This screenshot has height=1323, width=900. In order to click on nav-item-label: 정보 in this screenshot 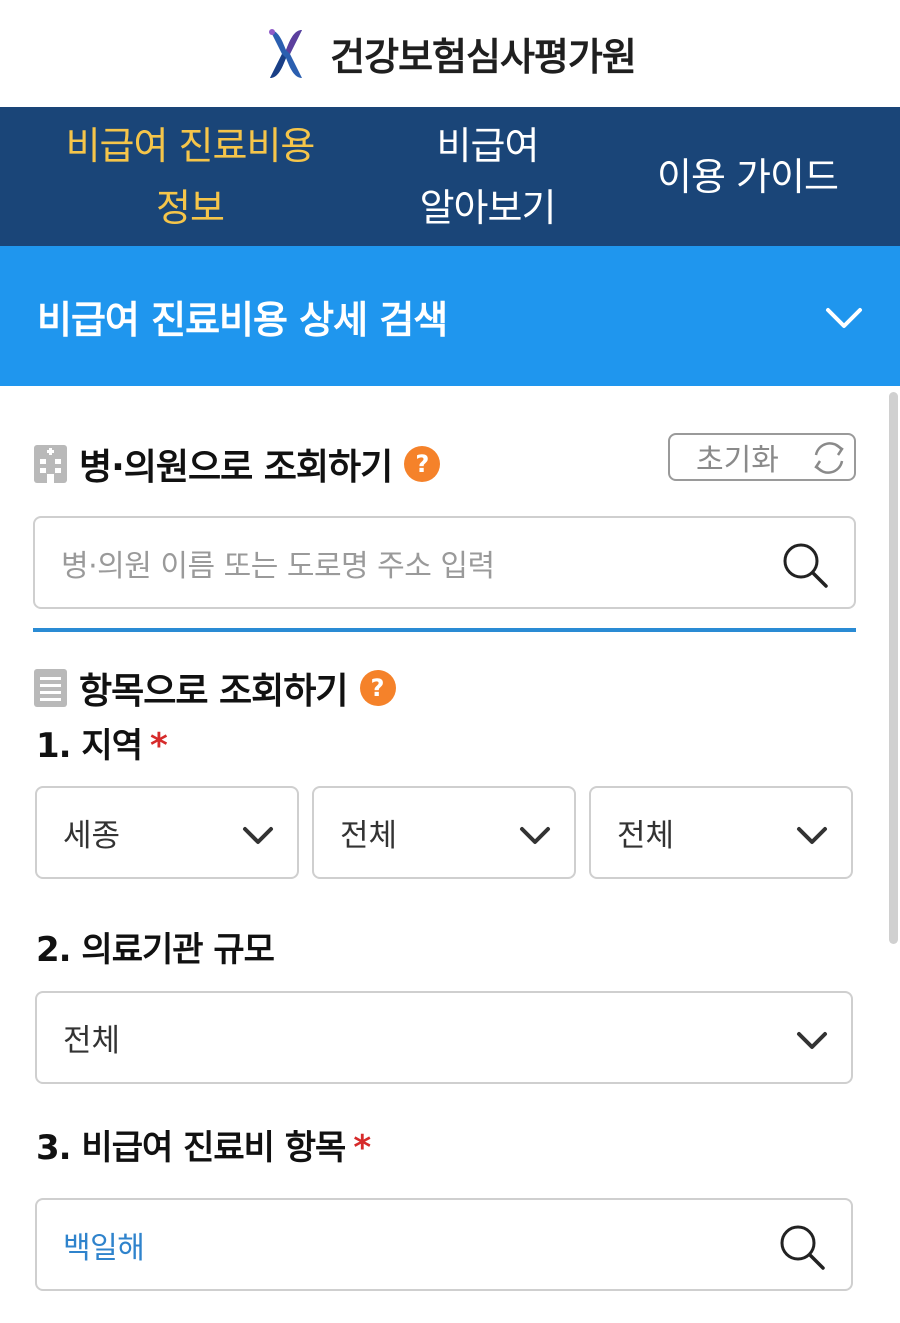, I will do `click(190, 207)`.